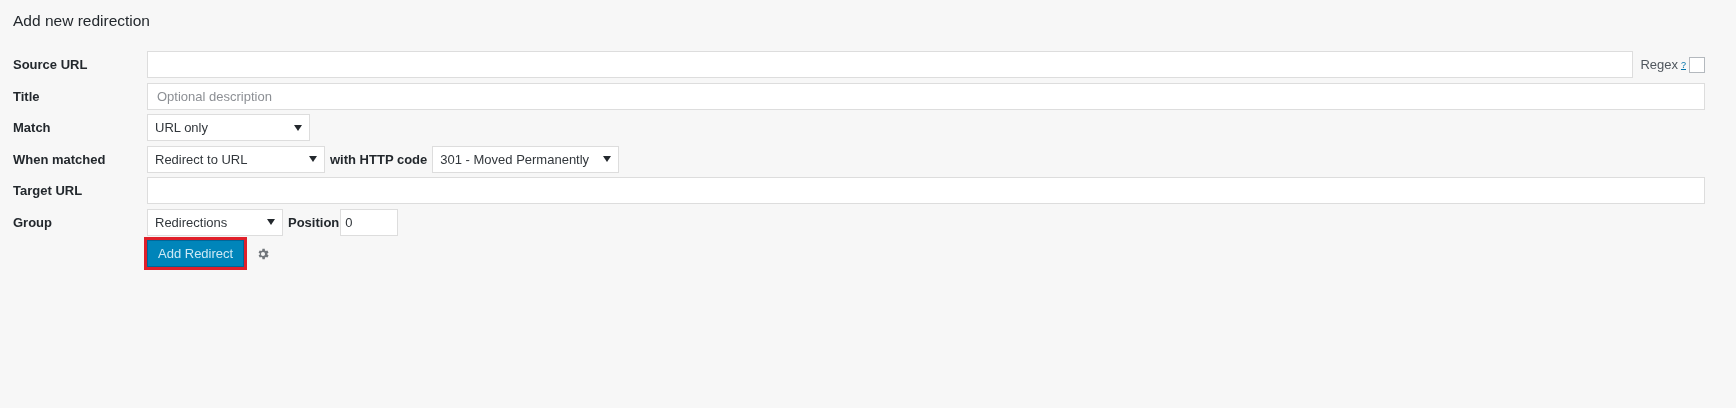 The image size is (1736, 408). What do you see at coordinates (228, 127) in the screenshot?
I see `select-dropdown: URL only` at bounding box center [228, 127].